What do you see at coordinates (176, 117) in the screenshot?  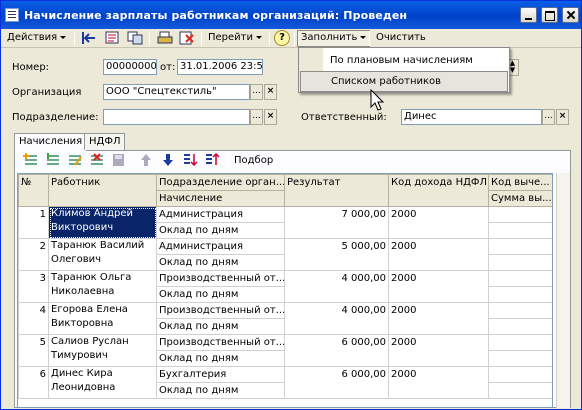 I see `department-field` at bounding box center [176, 117].